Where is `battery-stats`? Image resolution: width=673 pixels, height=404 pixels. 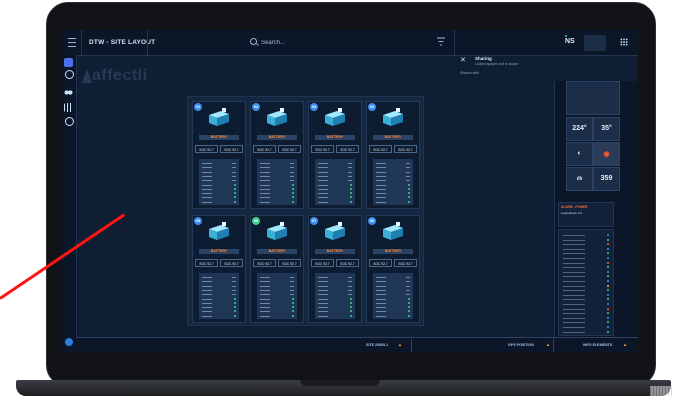 battery-stats is located at coordinates (335, 182).